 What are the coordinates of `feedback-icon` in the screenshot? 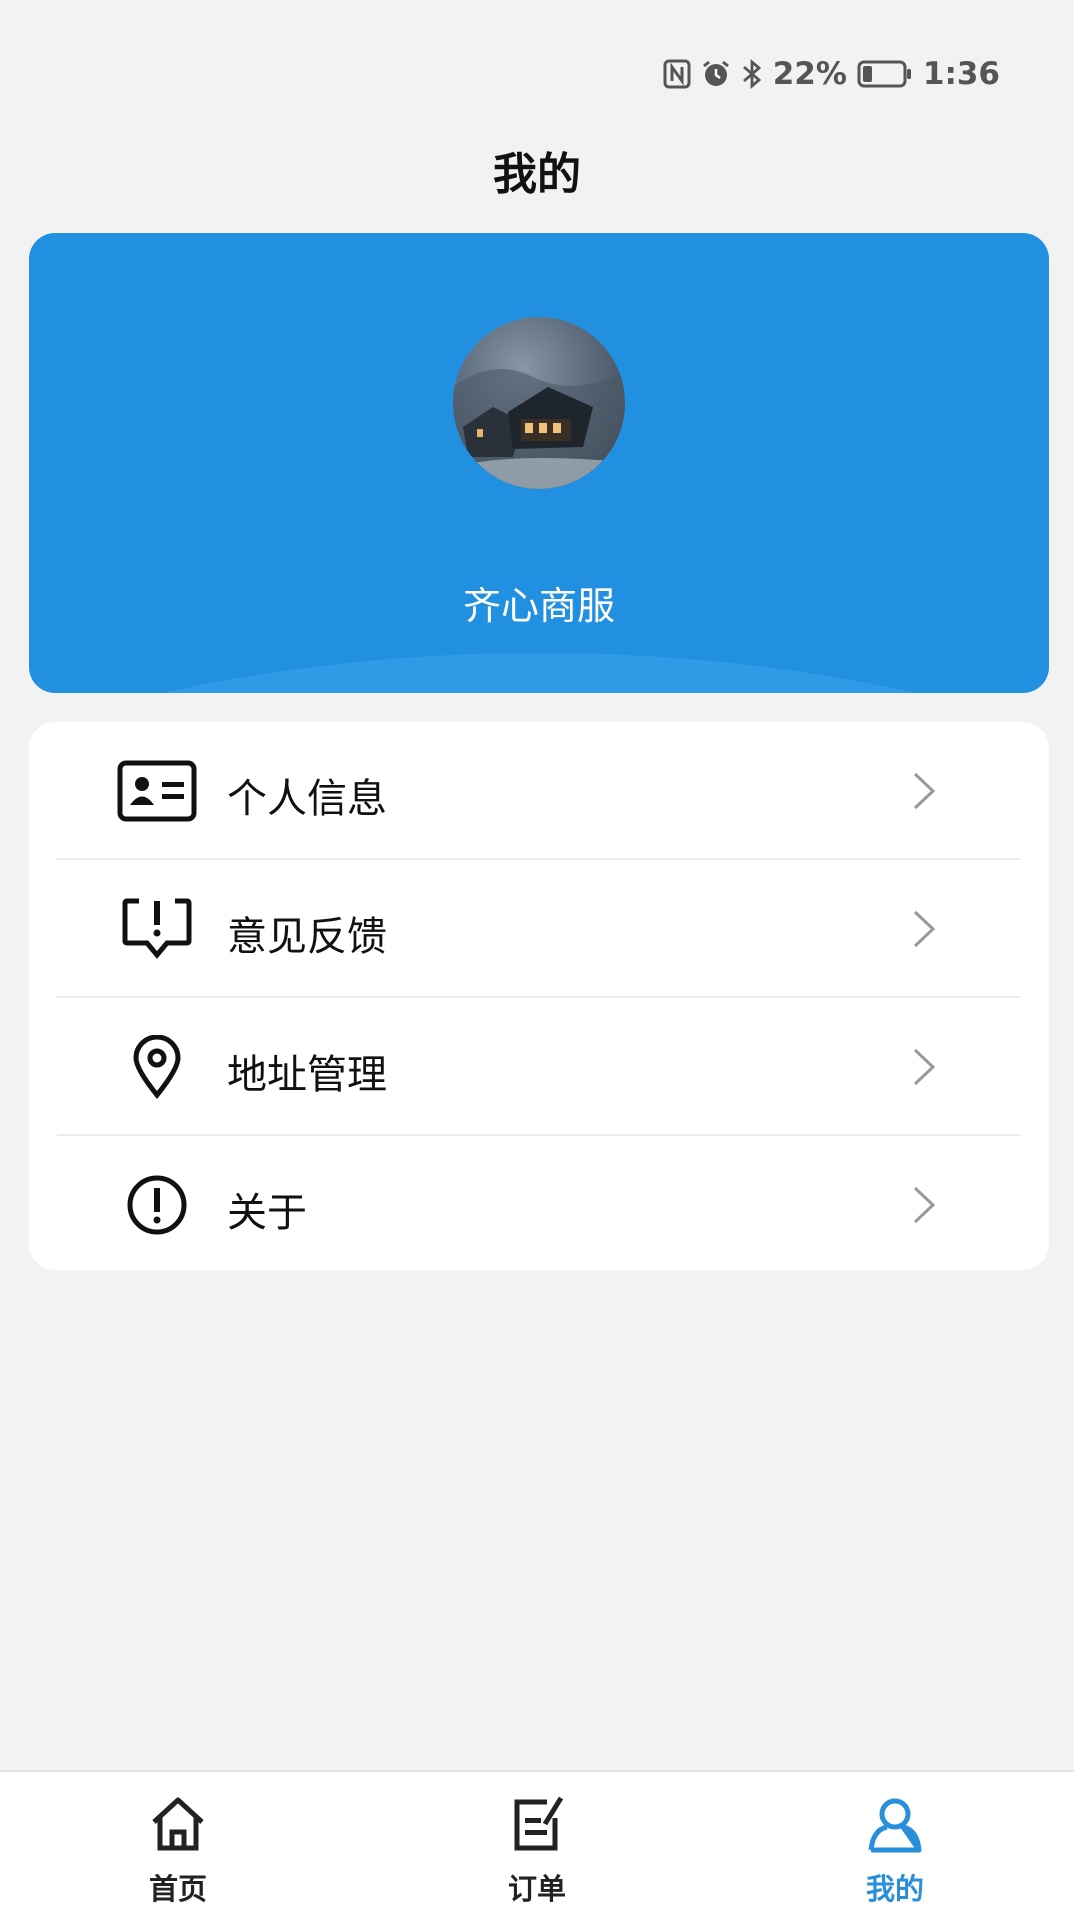 It's located at (157, 929).